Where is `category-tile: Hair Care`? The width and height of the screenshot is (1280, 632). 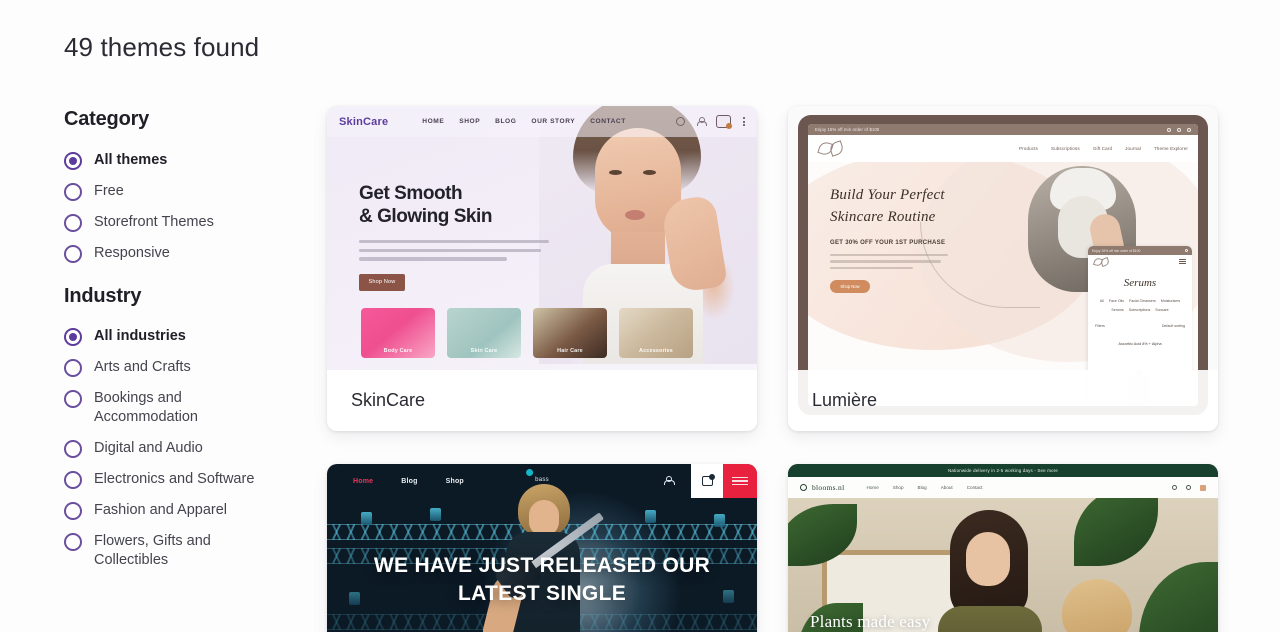 category-tile: Hair Care is located at coordinates (570, 333).